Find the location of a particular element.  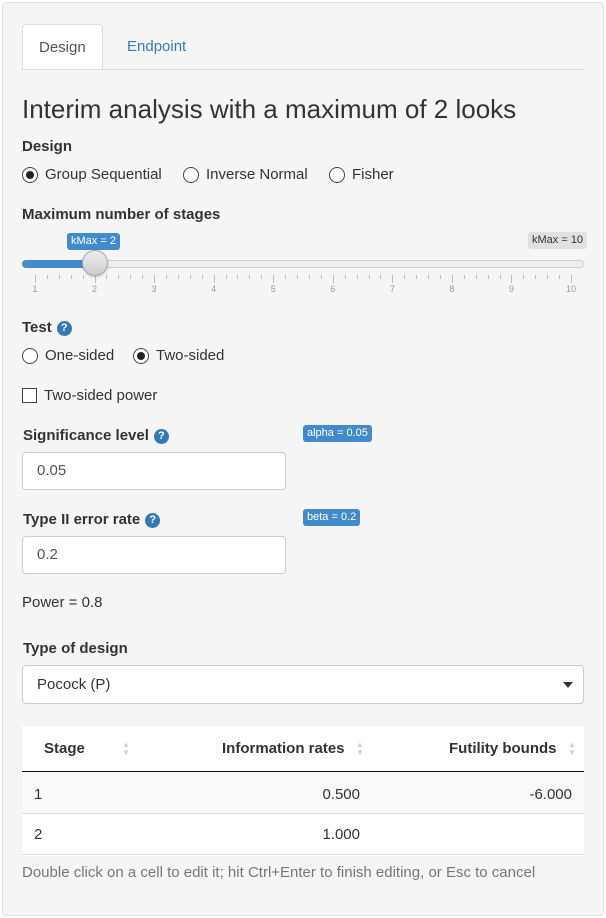

slider-max-badge: kMax = 10 is located at coordinates (558, 240).